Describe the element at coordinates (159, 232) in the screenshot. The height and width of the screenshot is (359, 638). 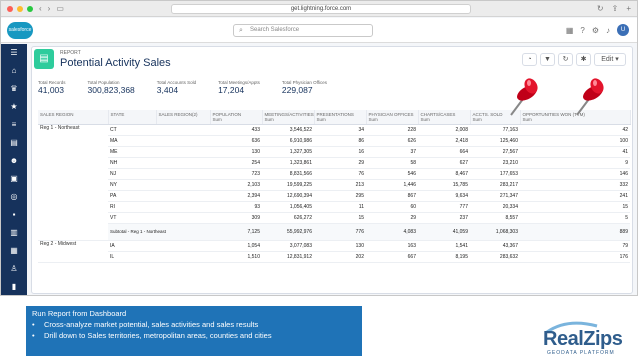
I see `subtotal-label: Subtotal - Reg 1 - Northeast` at that location.